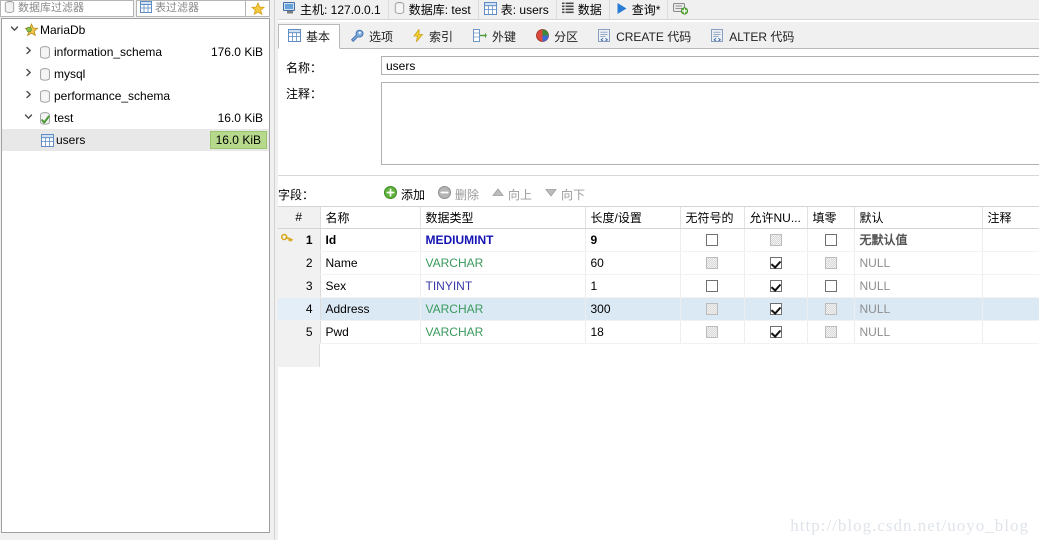 The height and width of the screenshot is (540, 1039). Describe the element at coordinates (710, 65) in the screenshot. I see `table-name-input` at that location.